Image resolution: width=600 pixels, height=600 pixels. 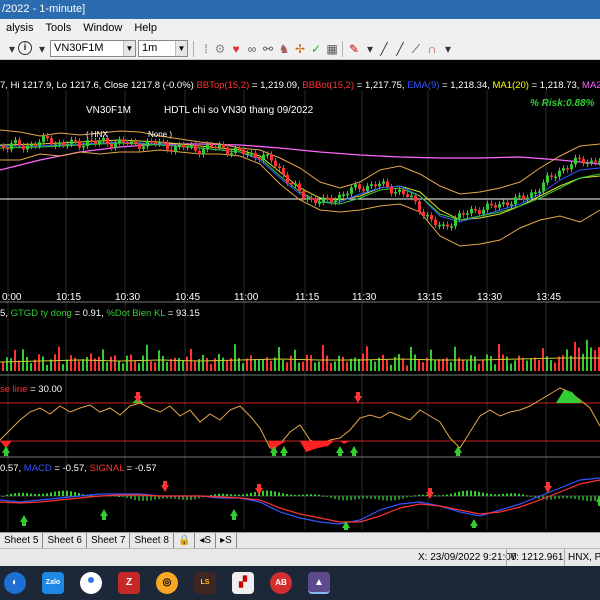 I want to click on menu-tools: Tools, so click(x=59, y=28).